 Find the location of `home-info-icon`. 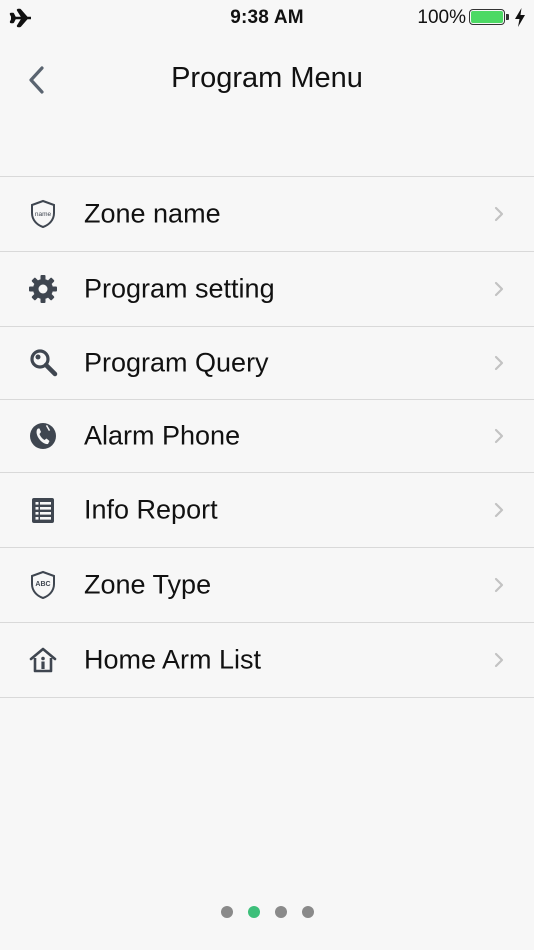

home-info-icon is located at coordinates (43, 660).